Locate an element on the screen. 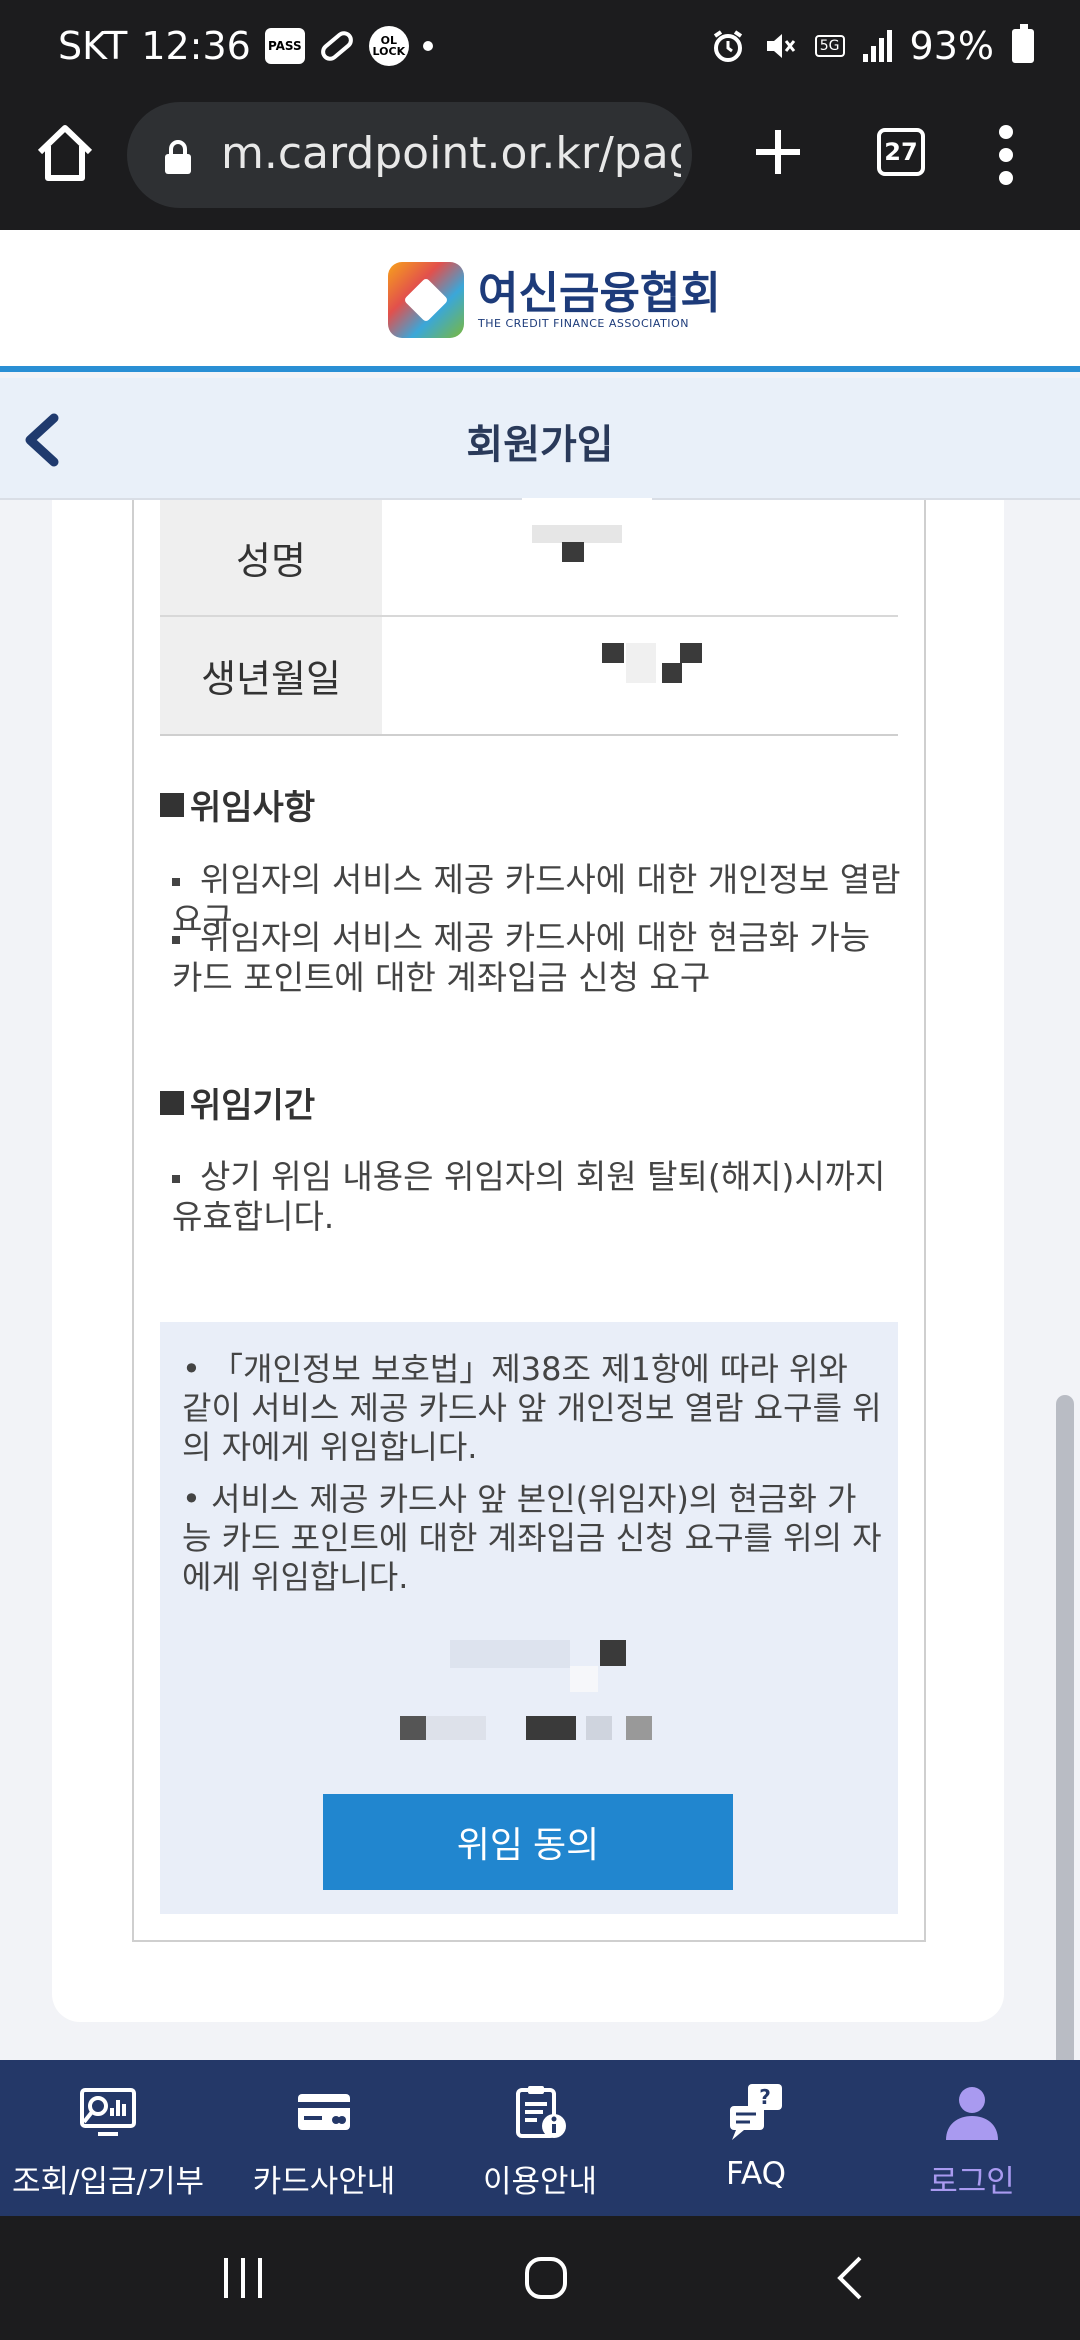 The width and height of the screenshot is (1080, 2340). new-tab-icon is located at coordinates (778, 152).